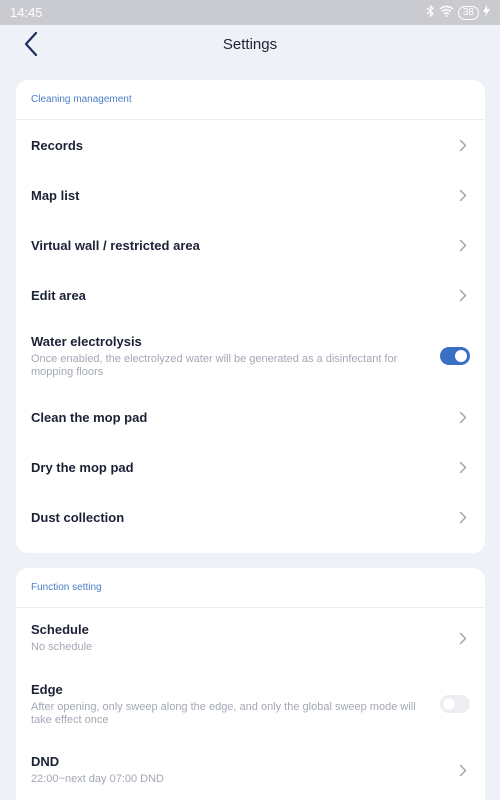 This screenshot has width=500, height=800. Describe the element at coordinates (250, 145) in the screenshot. I see `records-row: Records` at that location.